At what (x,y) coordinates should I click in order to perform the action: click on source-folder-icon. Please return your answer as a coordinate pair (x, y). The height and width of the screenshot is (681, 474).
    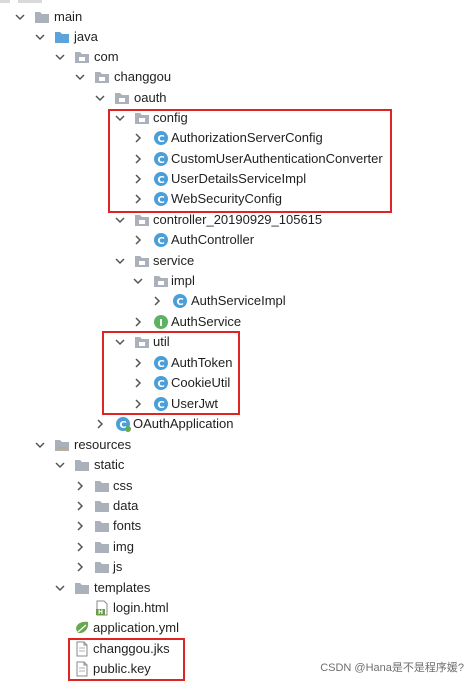
    Looking at the image, I should click on (62, 37).